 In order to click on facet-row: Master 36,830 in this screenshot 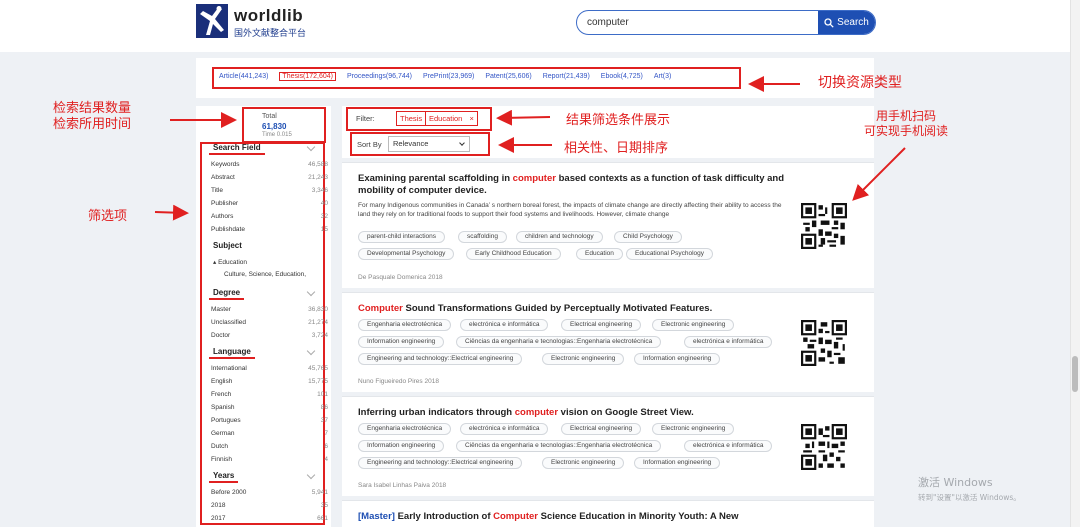, I will do `click(269, 309)`.